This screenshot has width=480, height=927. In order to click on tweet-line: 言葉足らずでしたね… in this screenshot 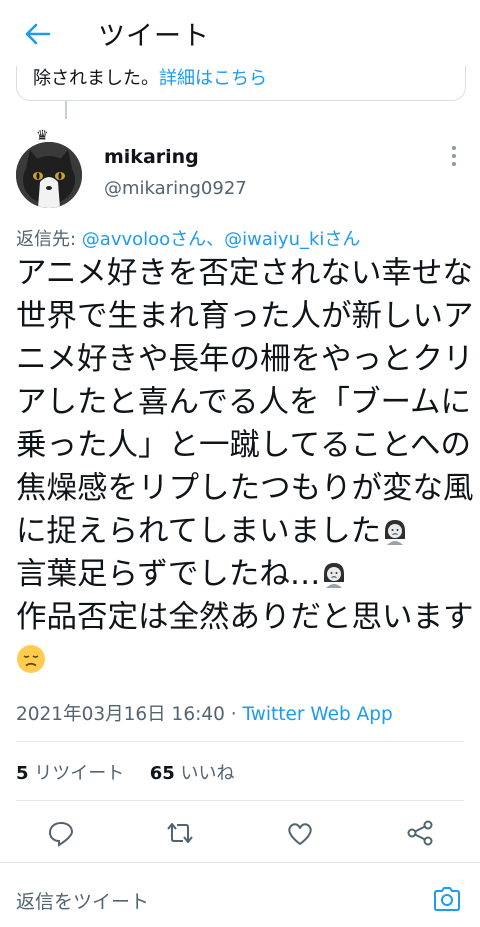, I will do `click(242, 574)`.